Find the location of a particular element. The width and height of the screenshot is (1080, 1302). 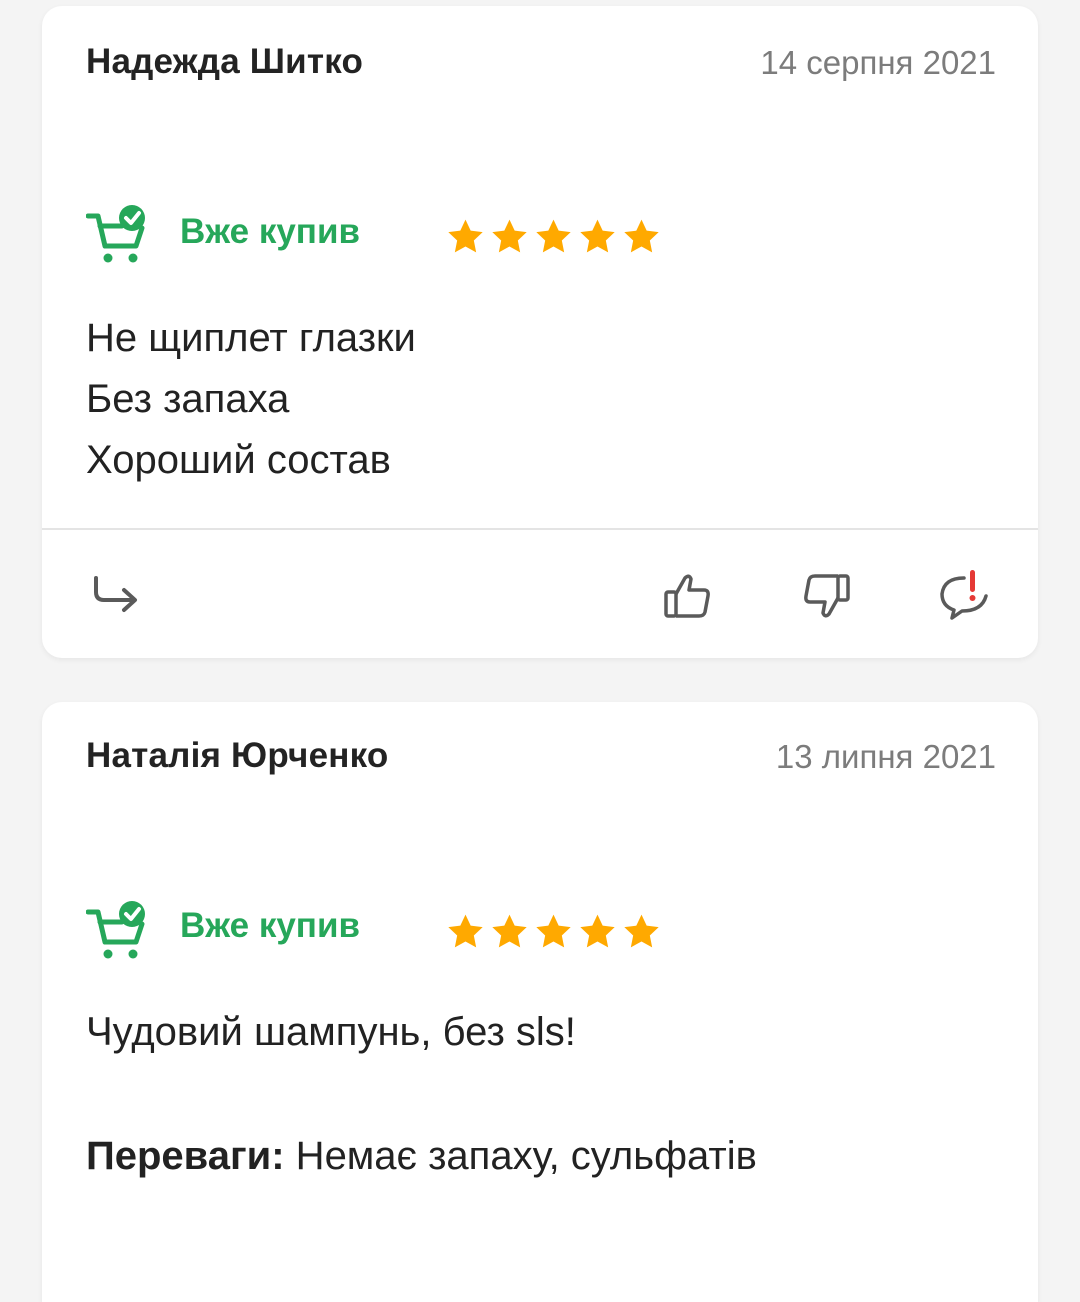

pros-label: Переваги: is located at coordinates (185, 1156).